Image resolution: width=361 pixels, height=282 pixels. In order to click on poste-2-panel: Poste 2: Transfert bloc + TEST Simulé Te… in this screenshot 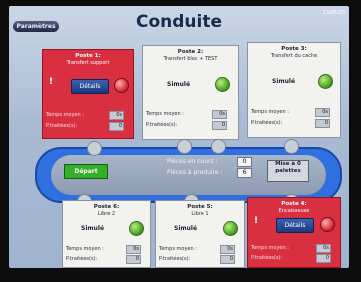, I will do `click(190, 92)`.